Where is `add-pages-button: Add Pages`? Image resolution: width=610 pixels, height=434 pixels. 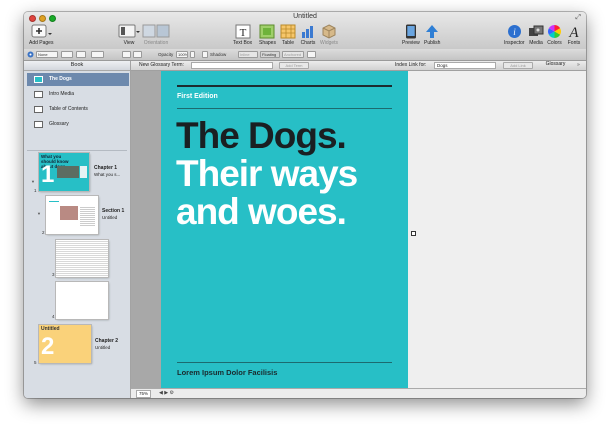 add-pages-button: Add Pages is located at coordinates (41, 35).